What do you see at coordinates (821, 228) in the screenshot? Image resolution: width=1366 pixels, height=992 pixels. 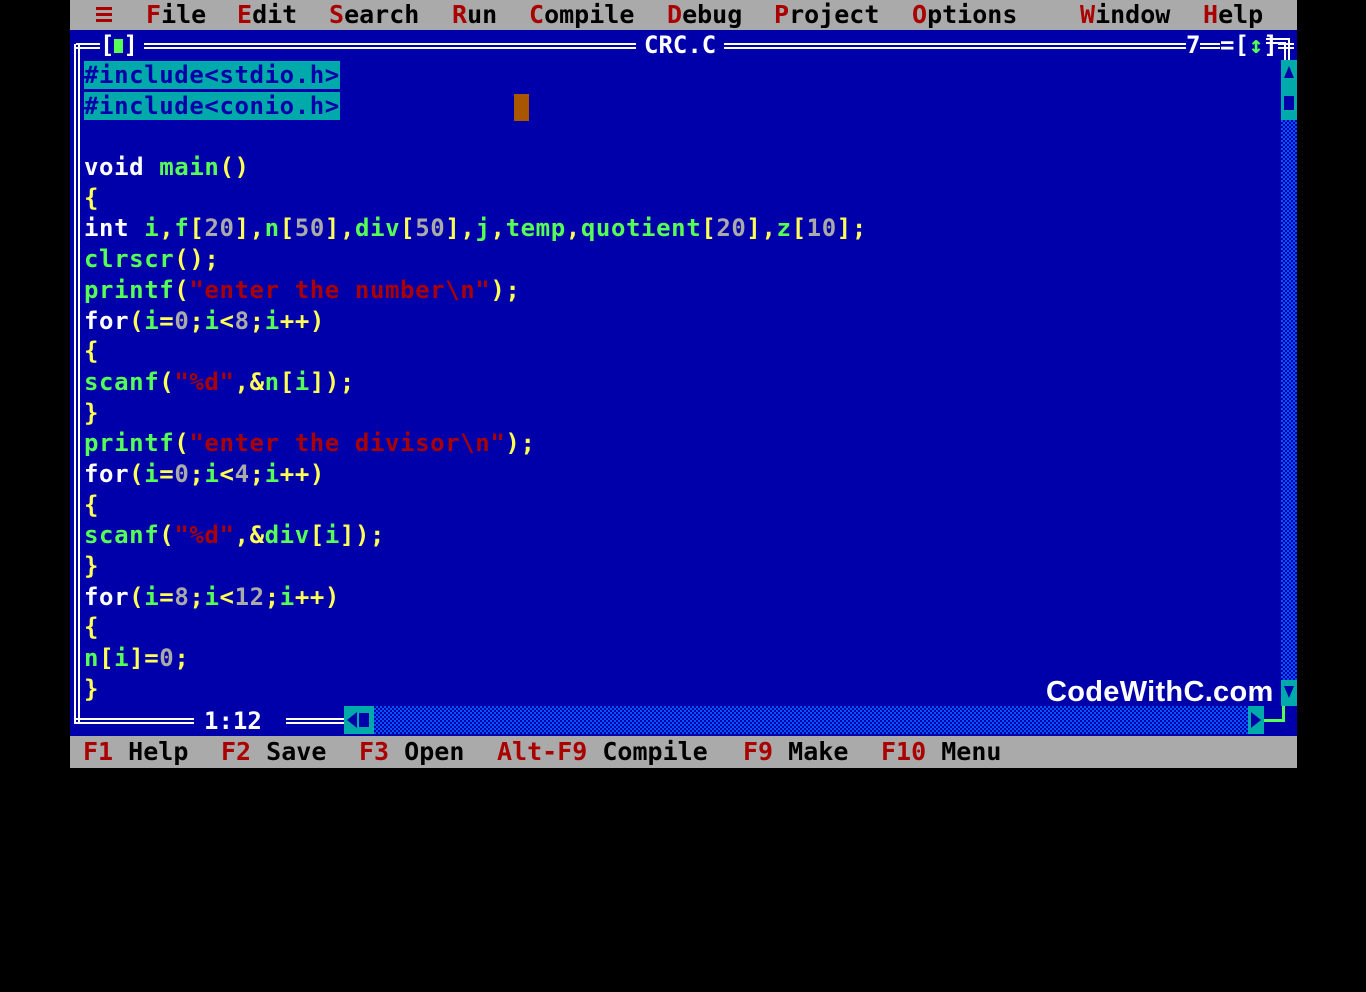 I see `token-number: 10` at bounding box center [821, 228].